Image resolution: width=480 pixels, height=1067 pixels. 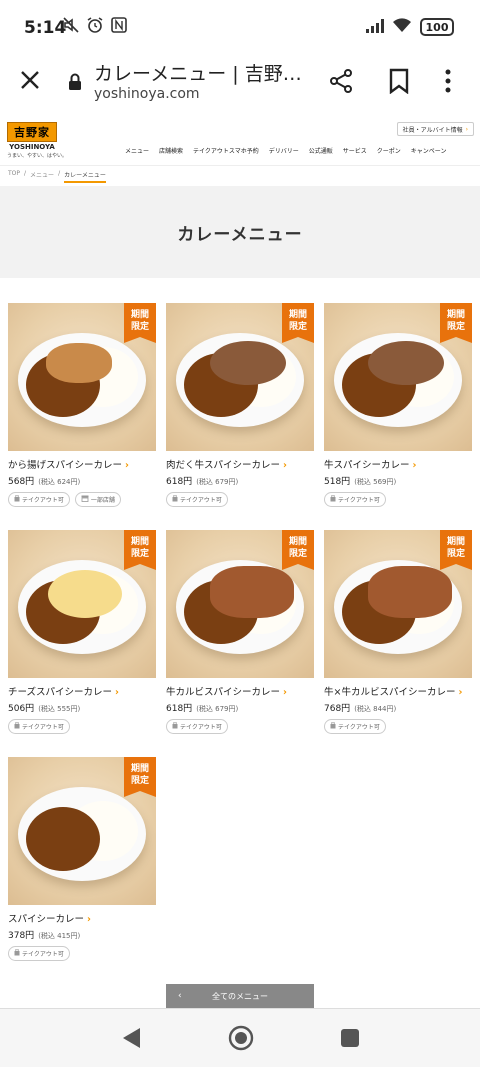 What do you see at coordinates (375, 482) in the screenshot?
I see `price-tax-included: (税込 569円)` at bounding box center [375, 482].